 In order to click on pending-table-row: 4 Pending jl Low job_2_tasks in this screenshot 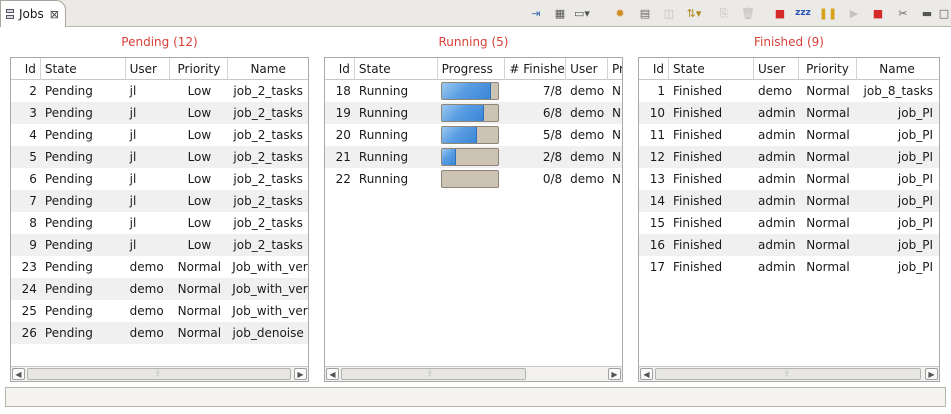, I will do `click(159, 135)`.